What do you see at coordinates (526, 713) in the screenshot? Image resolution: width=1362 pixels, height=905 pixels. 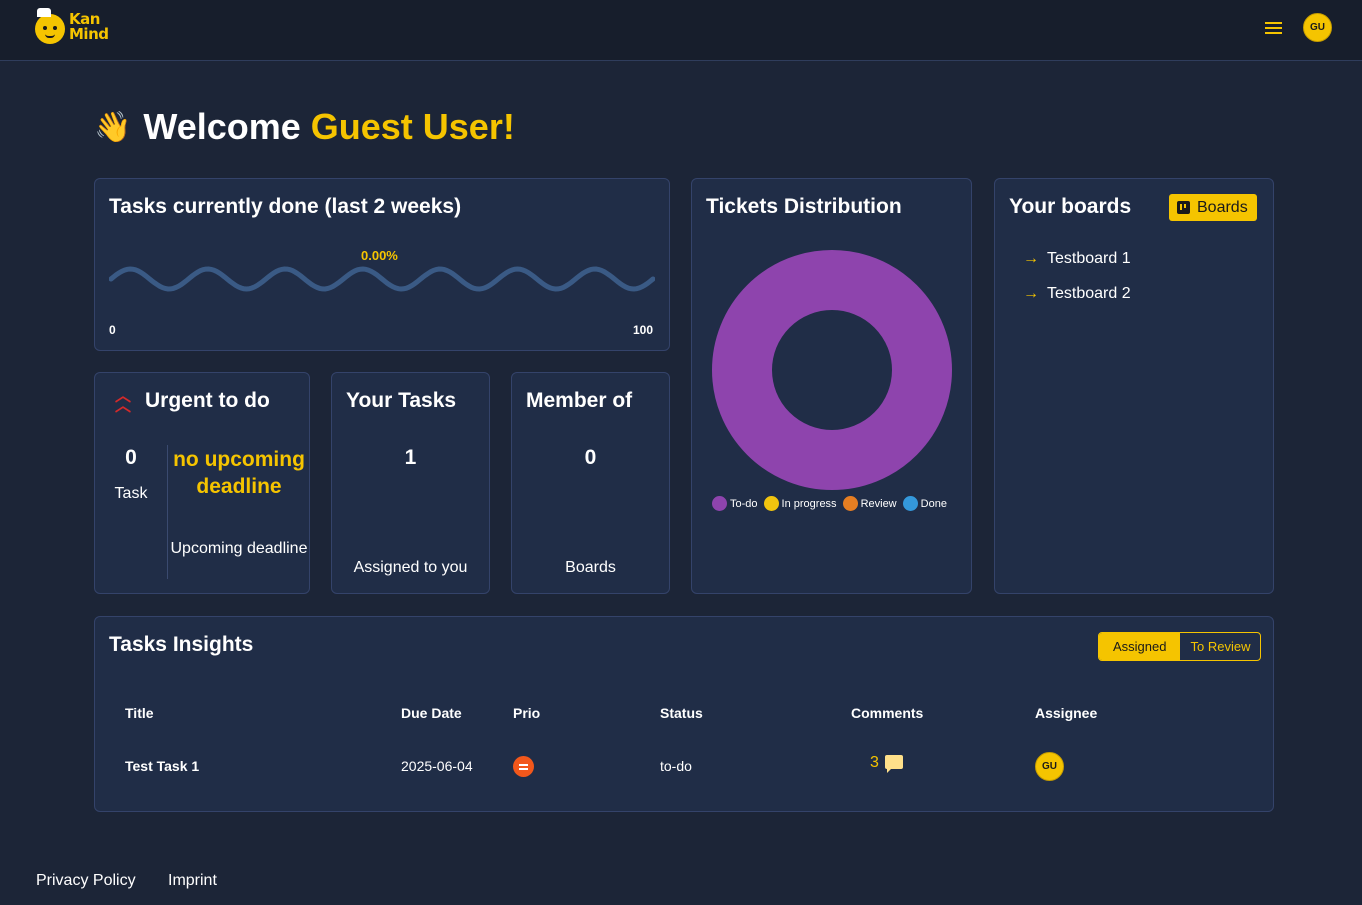 I see `column-header-prio: Prio` at bounding box center [526, 713].